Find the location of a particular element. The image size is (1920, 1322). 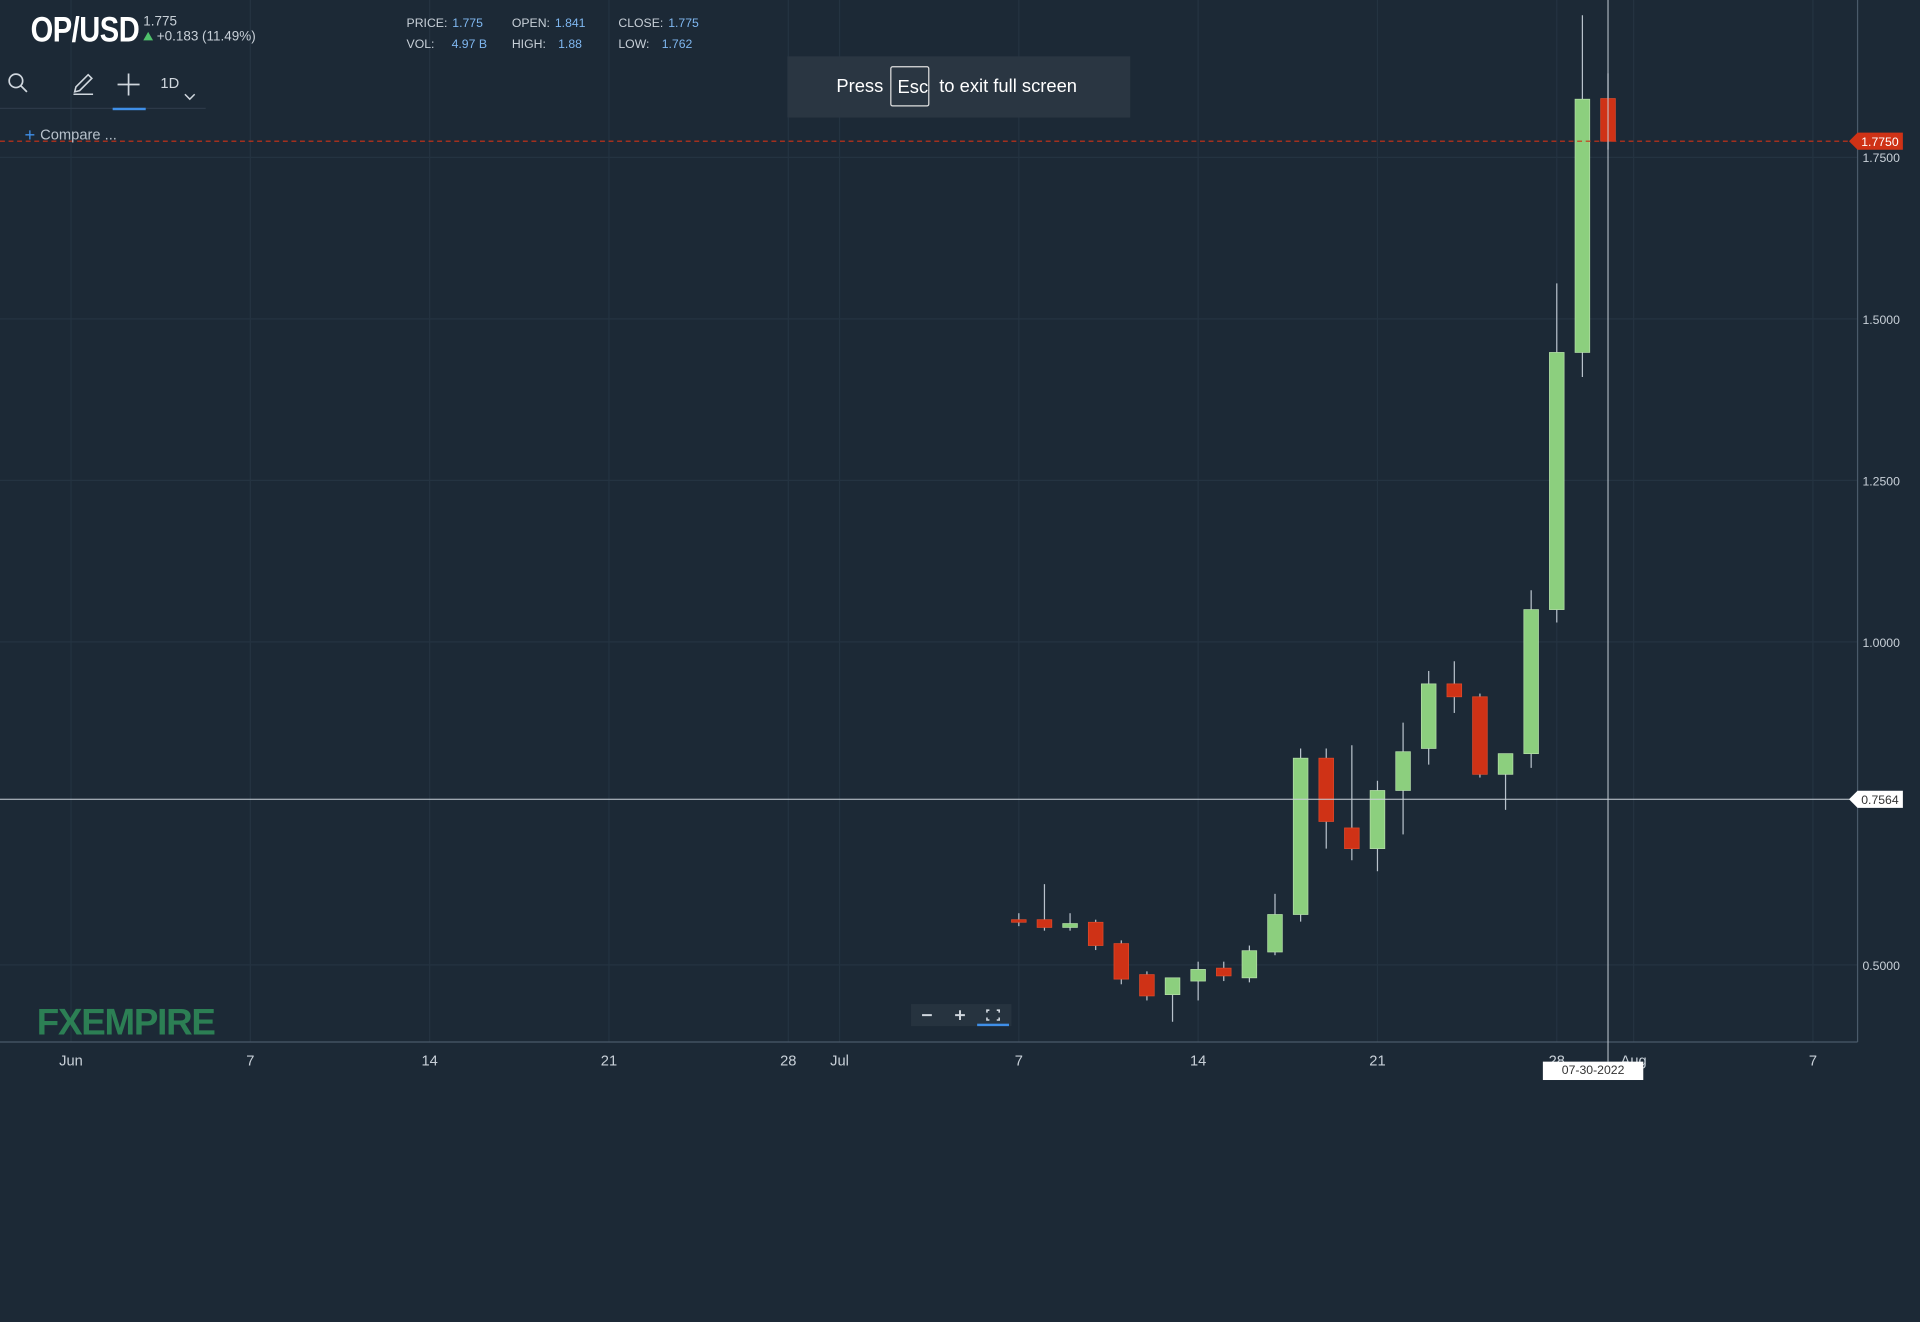

stat-low-value: 1.762 is located at coordinates (677, 44).